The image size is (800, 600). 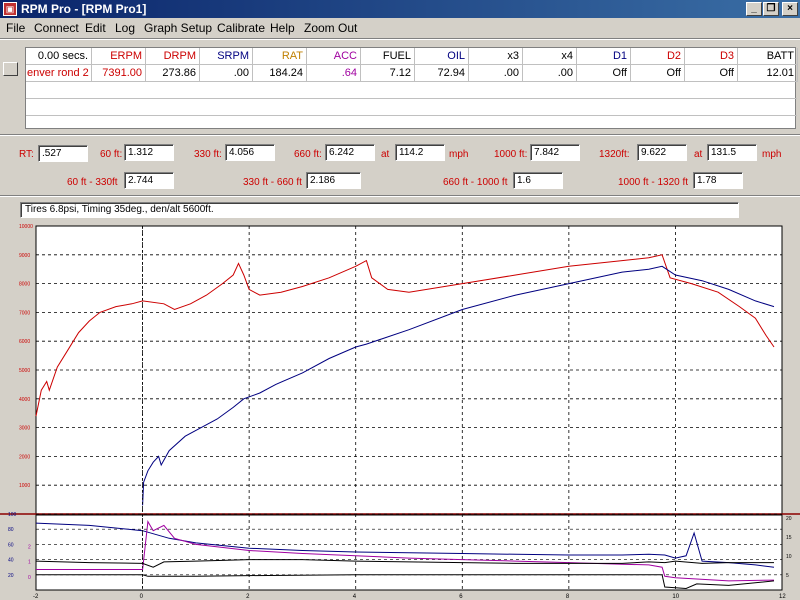 What do you see at coordinates (772, 154) in the screenshot?
I see `mph1320-label: mph` at bounding box center [772, 154].